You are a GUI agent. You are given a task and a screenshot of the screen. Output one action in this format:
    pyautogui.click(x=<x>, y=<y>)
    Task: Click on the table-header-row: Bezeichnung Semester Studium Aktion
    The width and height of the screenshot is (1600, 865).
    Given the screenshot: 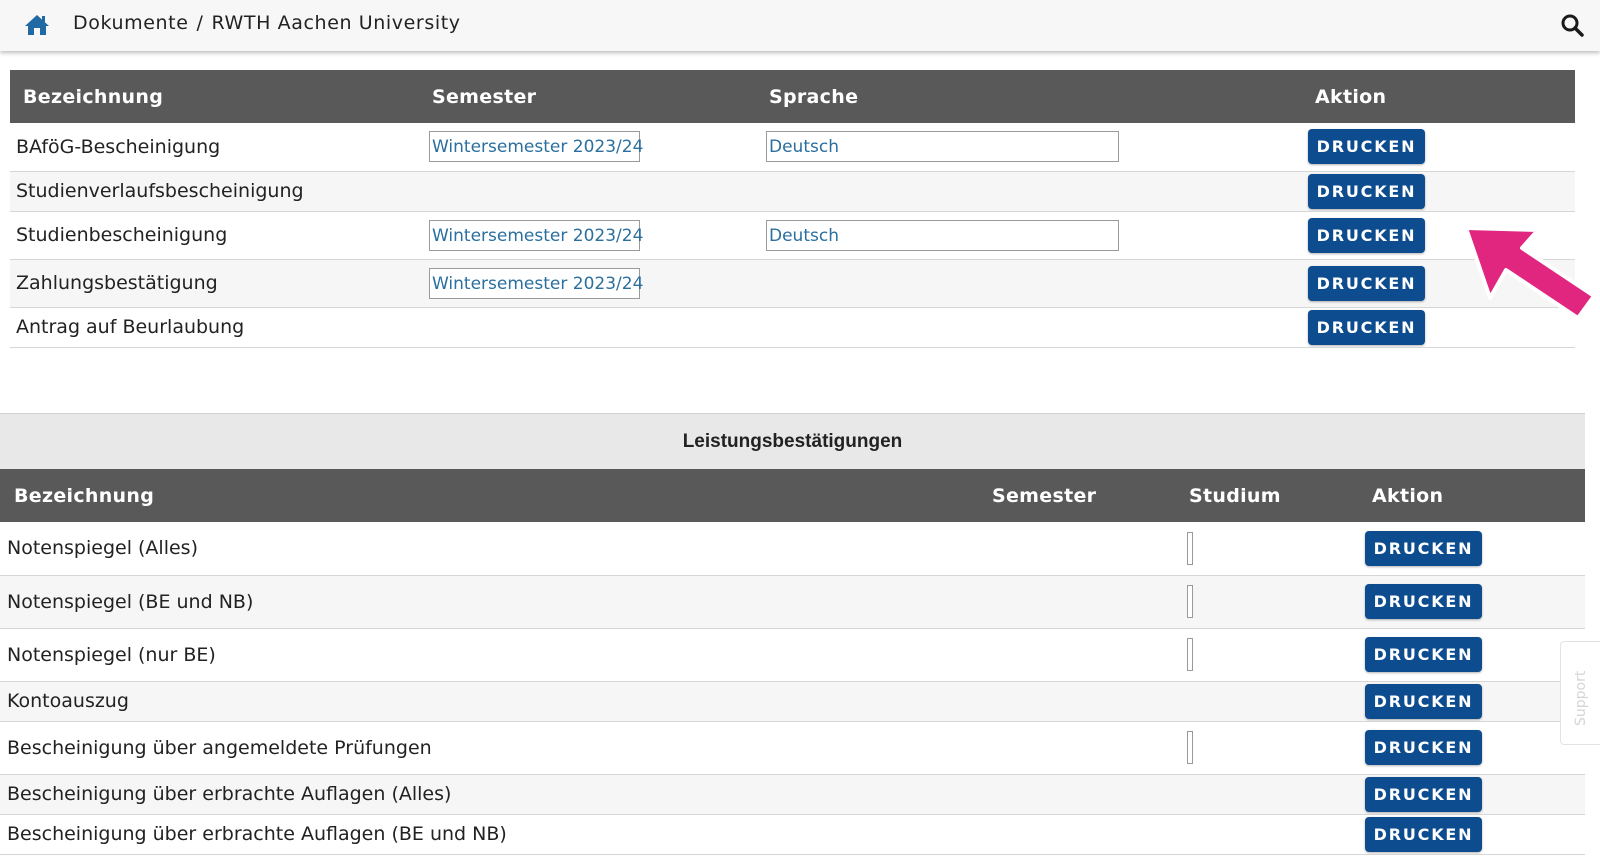 What is the action you would take?
    pyautogui.click(x=792, y=495)
    